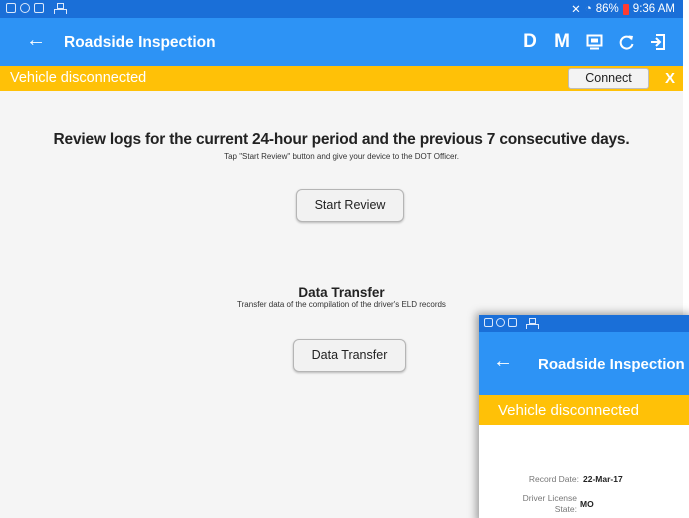 The image size is (689, 518). What do you see at coordinates (626, 42) in the screenshot?
I see `refresh-icon` at bounding box center [626, 42].